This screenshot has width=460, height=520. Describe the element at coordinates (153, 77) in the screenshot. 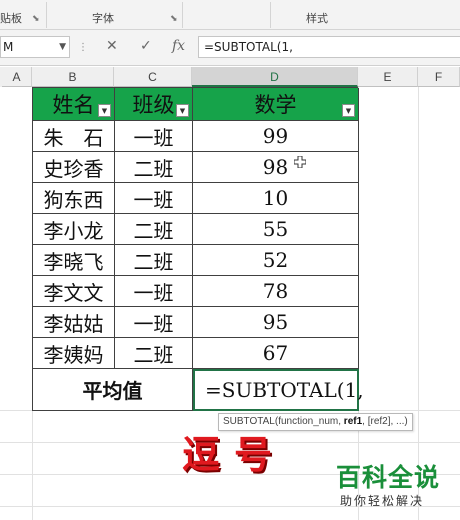

I see `column-header-c: C` at that location.